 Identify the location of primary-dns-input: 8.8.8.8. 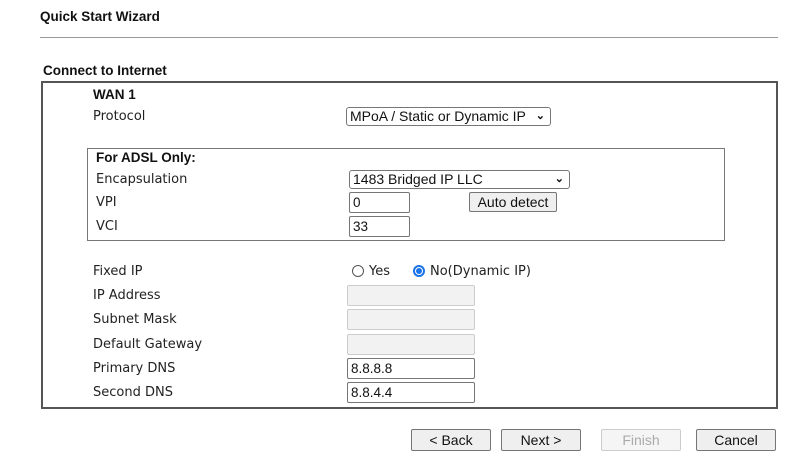
(411, 368).